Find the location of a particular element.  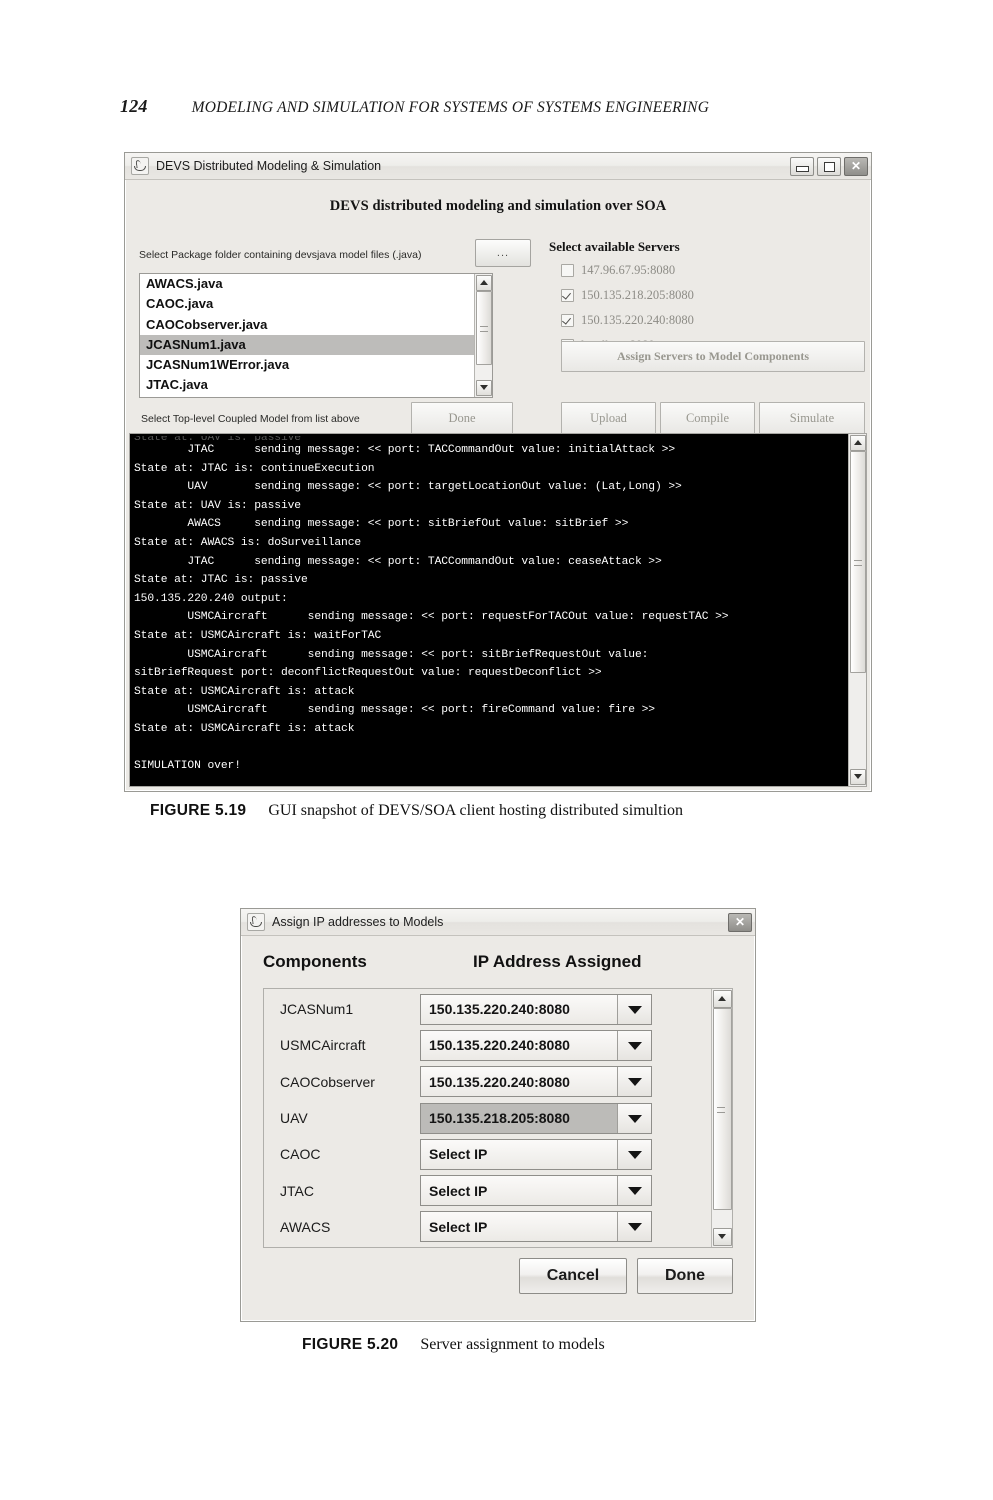

maximize-icon is located at coordinates (829, 166).